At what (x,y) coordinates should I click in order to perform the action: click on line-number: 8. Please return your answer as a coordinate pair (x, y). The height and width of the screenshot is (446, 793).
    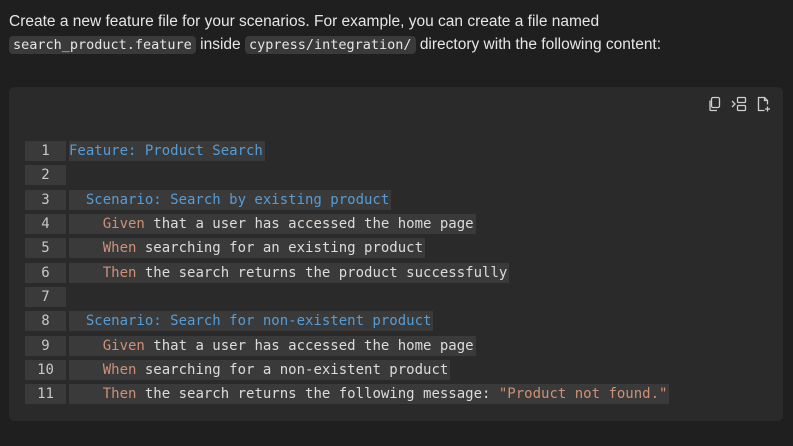
    Looking at the image, I should click on (45, 321).